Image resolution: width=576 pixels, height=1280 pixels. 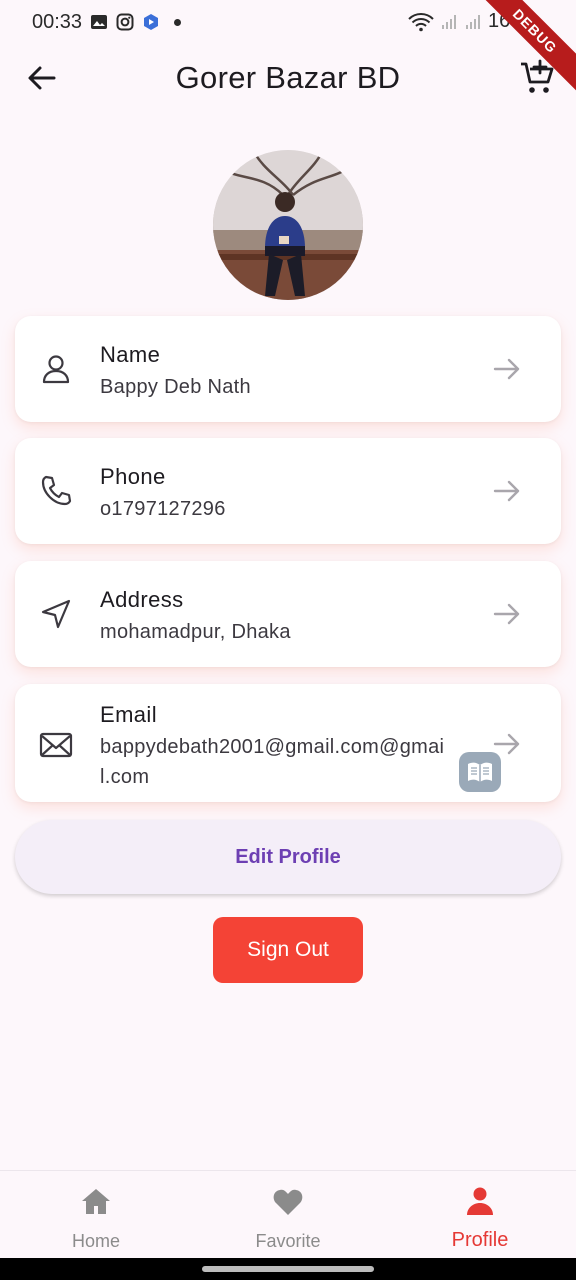 I want to click on gallery-icon, so click(x=99, y=22).